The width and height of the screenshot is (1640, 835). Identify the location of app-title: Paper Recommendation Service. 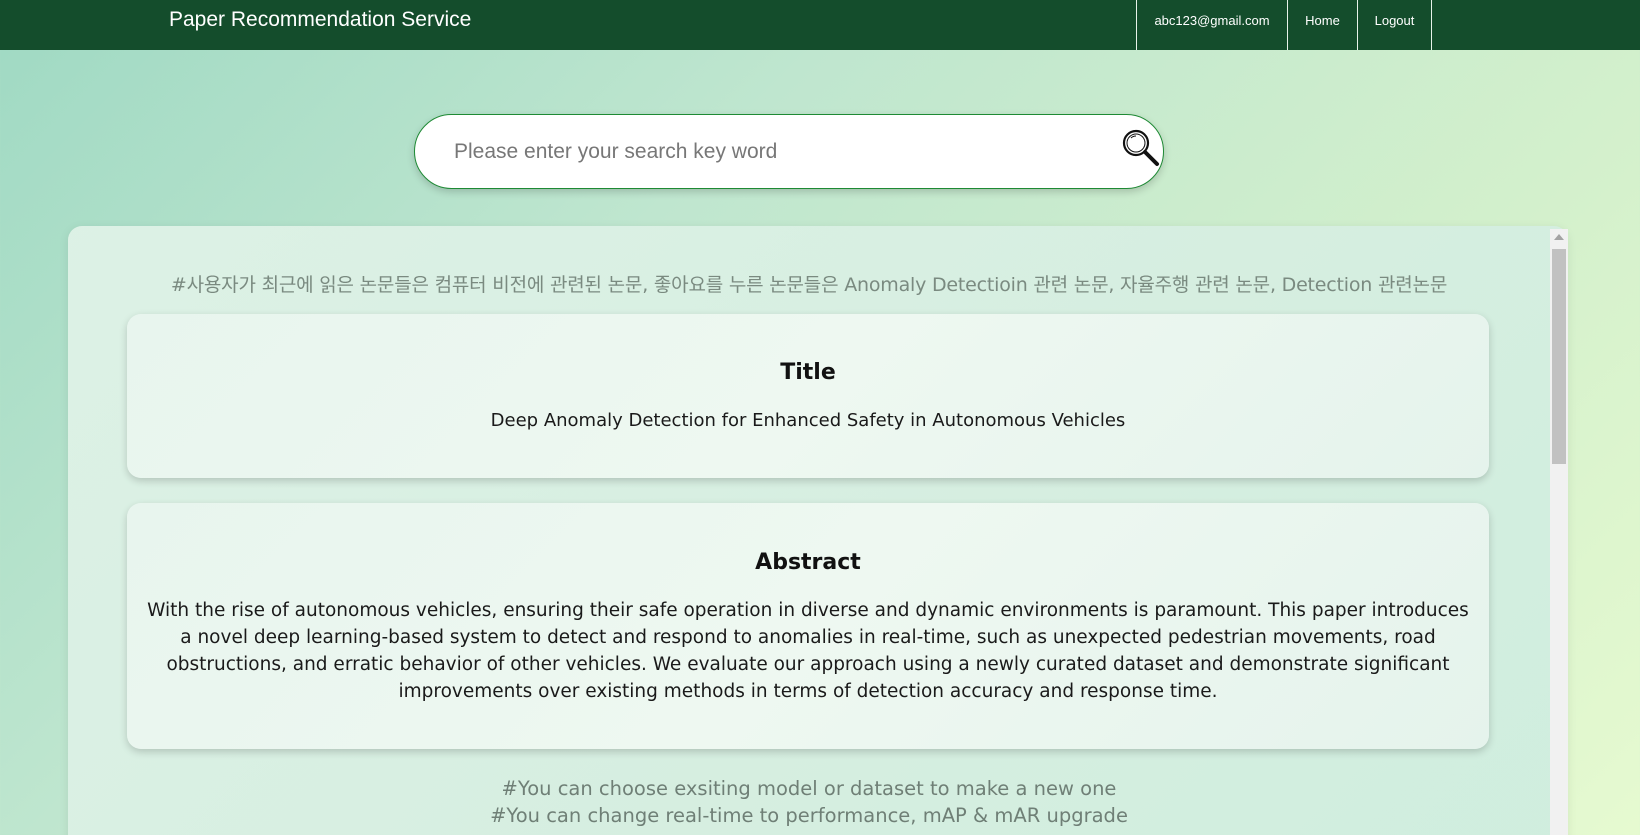
(320, 20).